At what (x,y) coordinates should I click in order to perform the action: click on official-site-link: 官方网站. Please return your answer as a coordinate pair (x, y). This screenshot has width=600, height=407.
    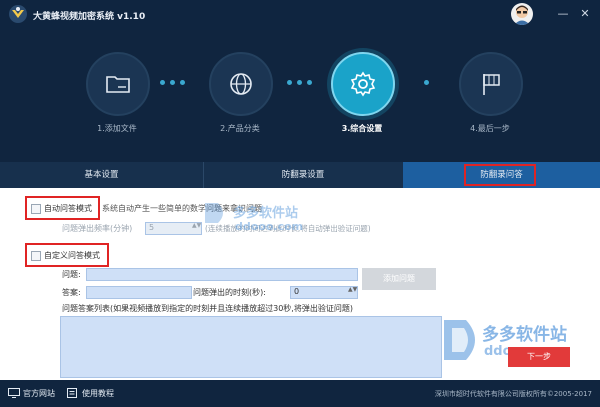
    Looking at the image, I should click on (39, 393).